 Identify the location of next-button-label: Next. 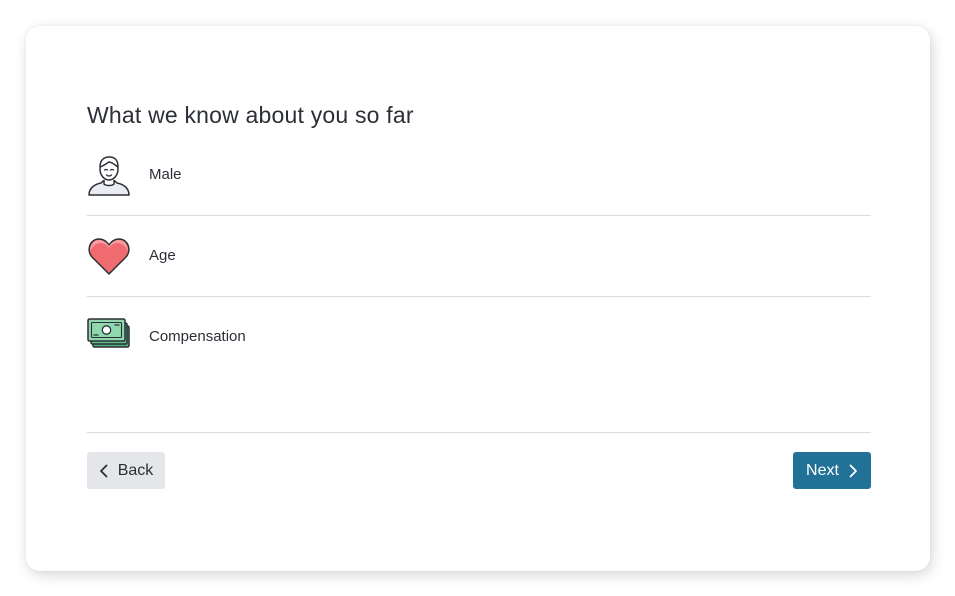
(822, 470).